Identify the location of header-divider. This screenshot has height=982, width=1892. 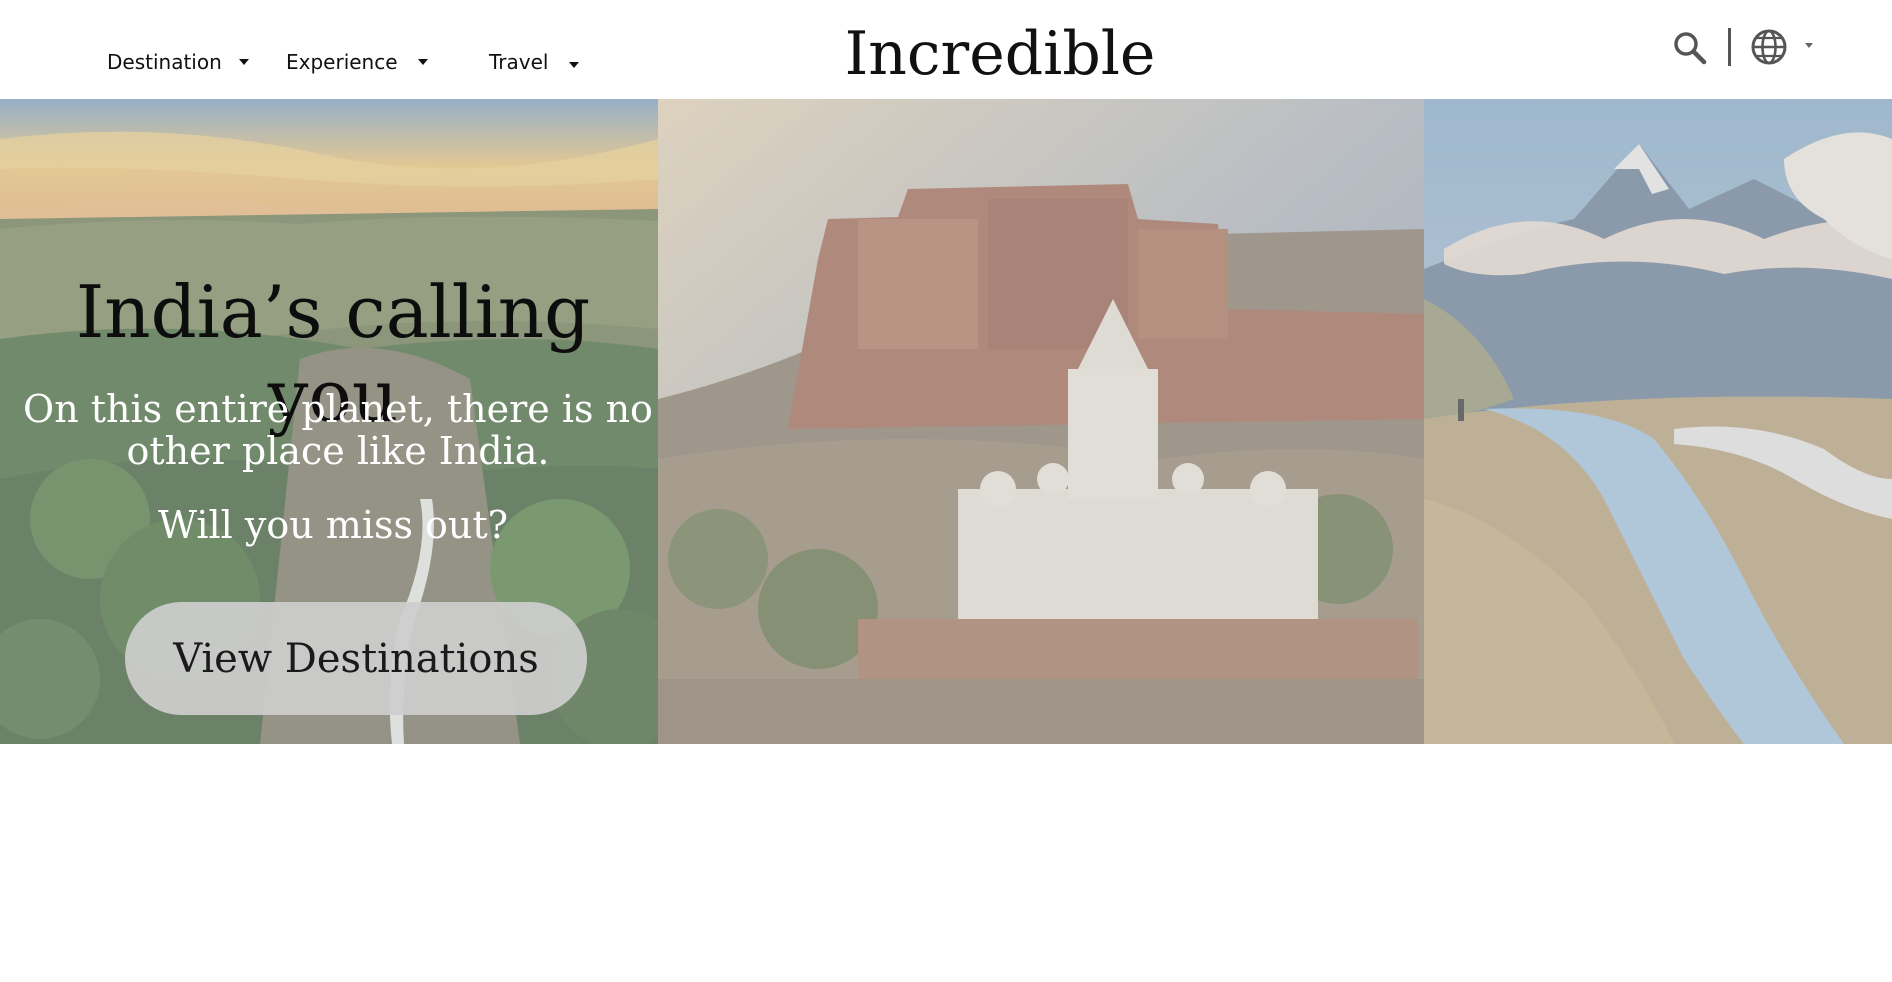
(1729, 47).